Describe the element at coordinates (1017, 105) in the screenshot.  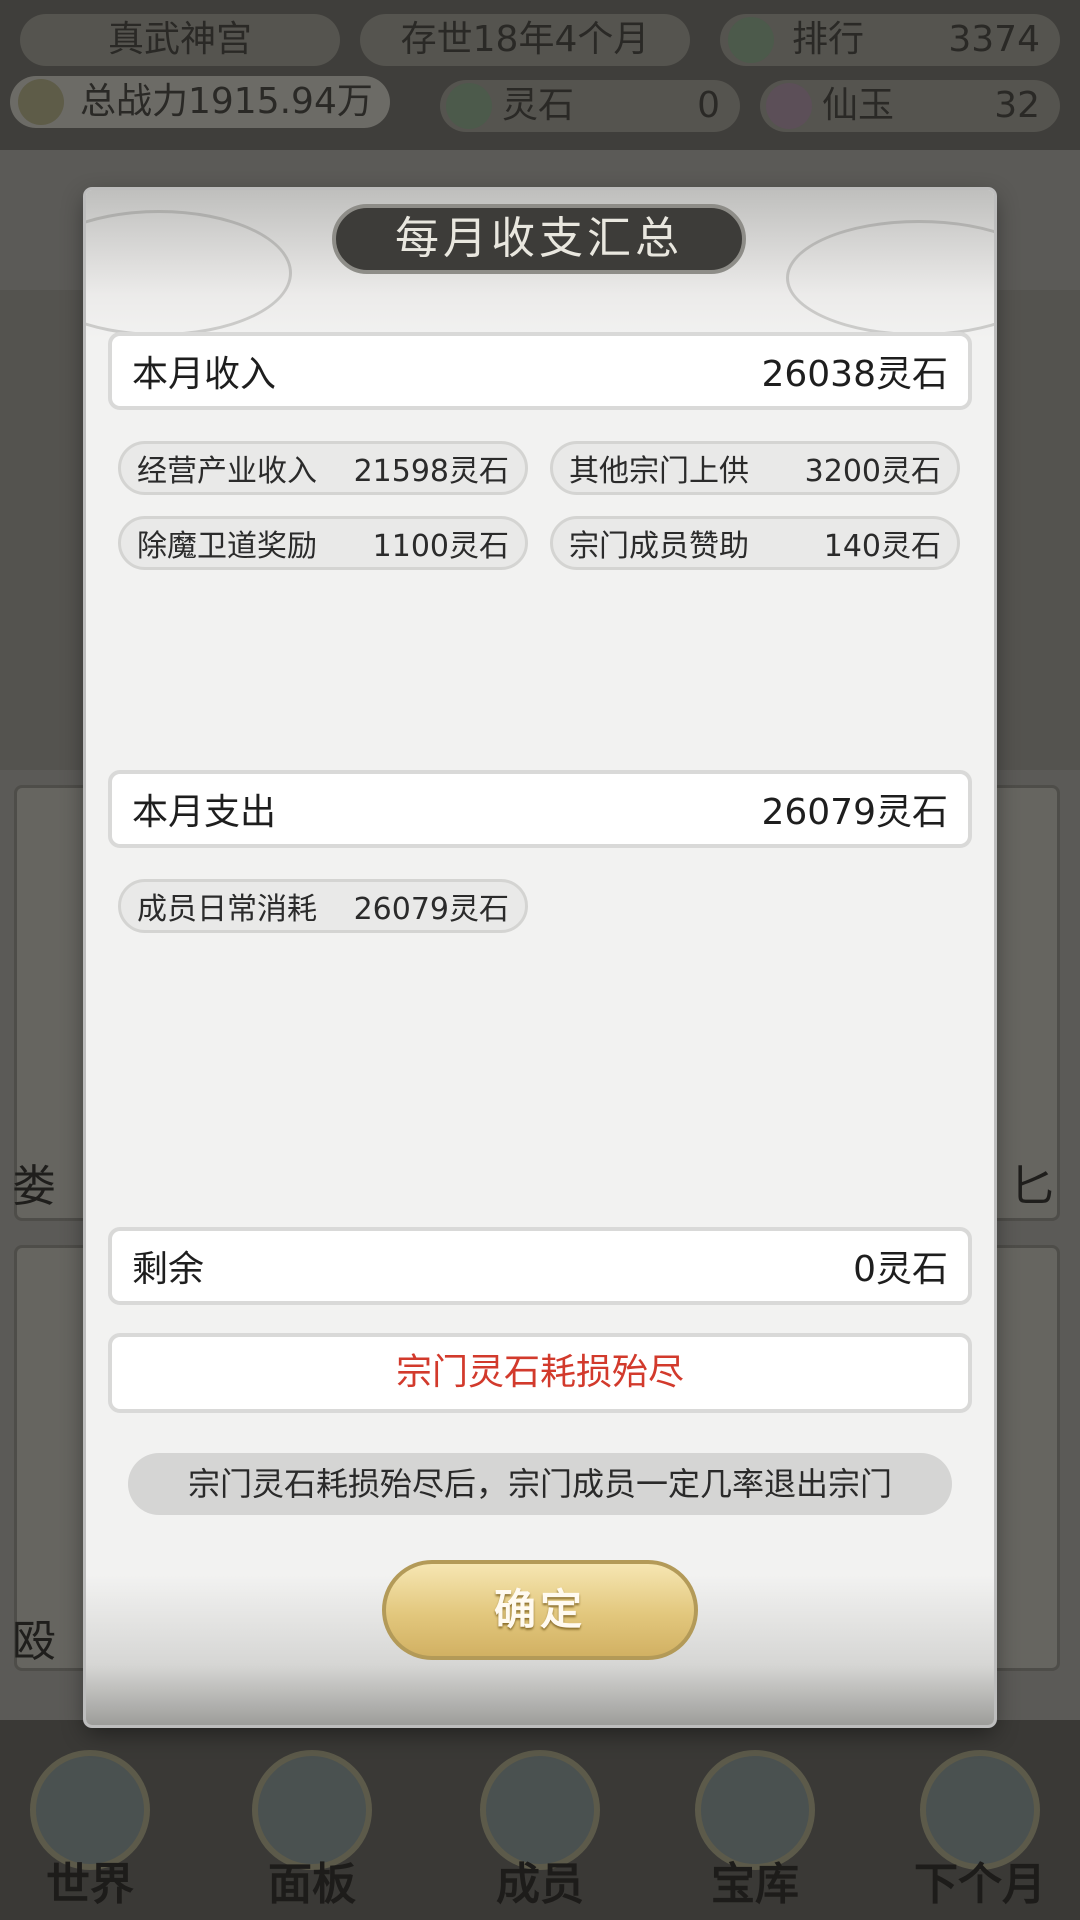
I see `jade-value: 32` at that location.